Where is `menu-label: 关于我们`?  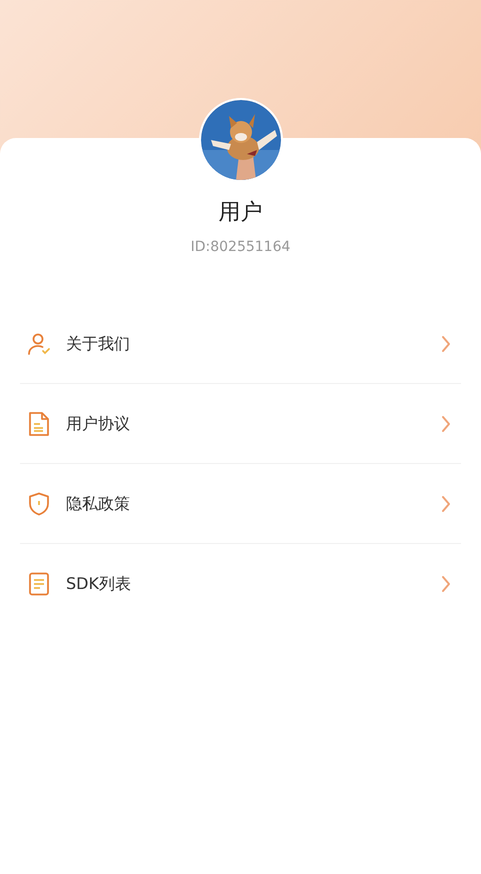
menu-label: 关于我们 is located at coordinates (98, 343).